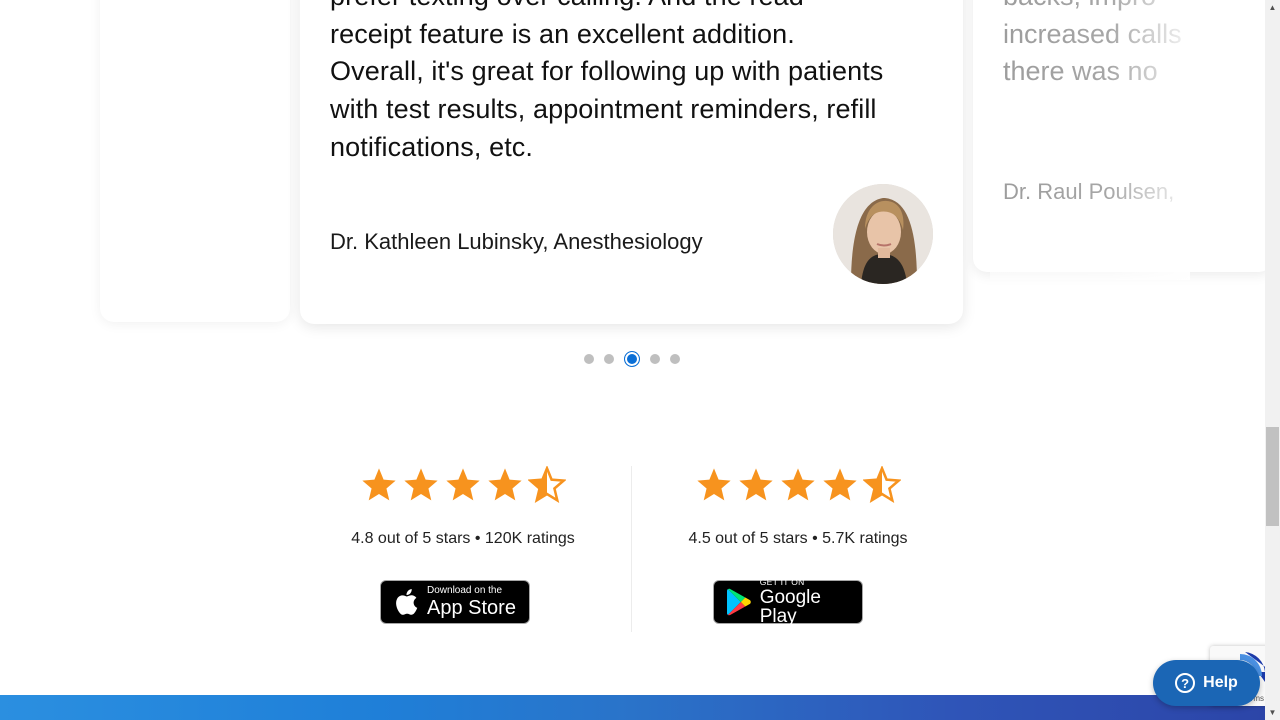  Describe the element at coordinates (195, 161) in the screenshot. I see `testimonial-card-previous` at that location.